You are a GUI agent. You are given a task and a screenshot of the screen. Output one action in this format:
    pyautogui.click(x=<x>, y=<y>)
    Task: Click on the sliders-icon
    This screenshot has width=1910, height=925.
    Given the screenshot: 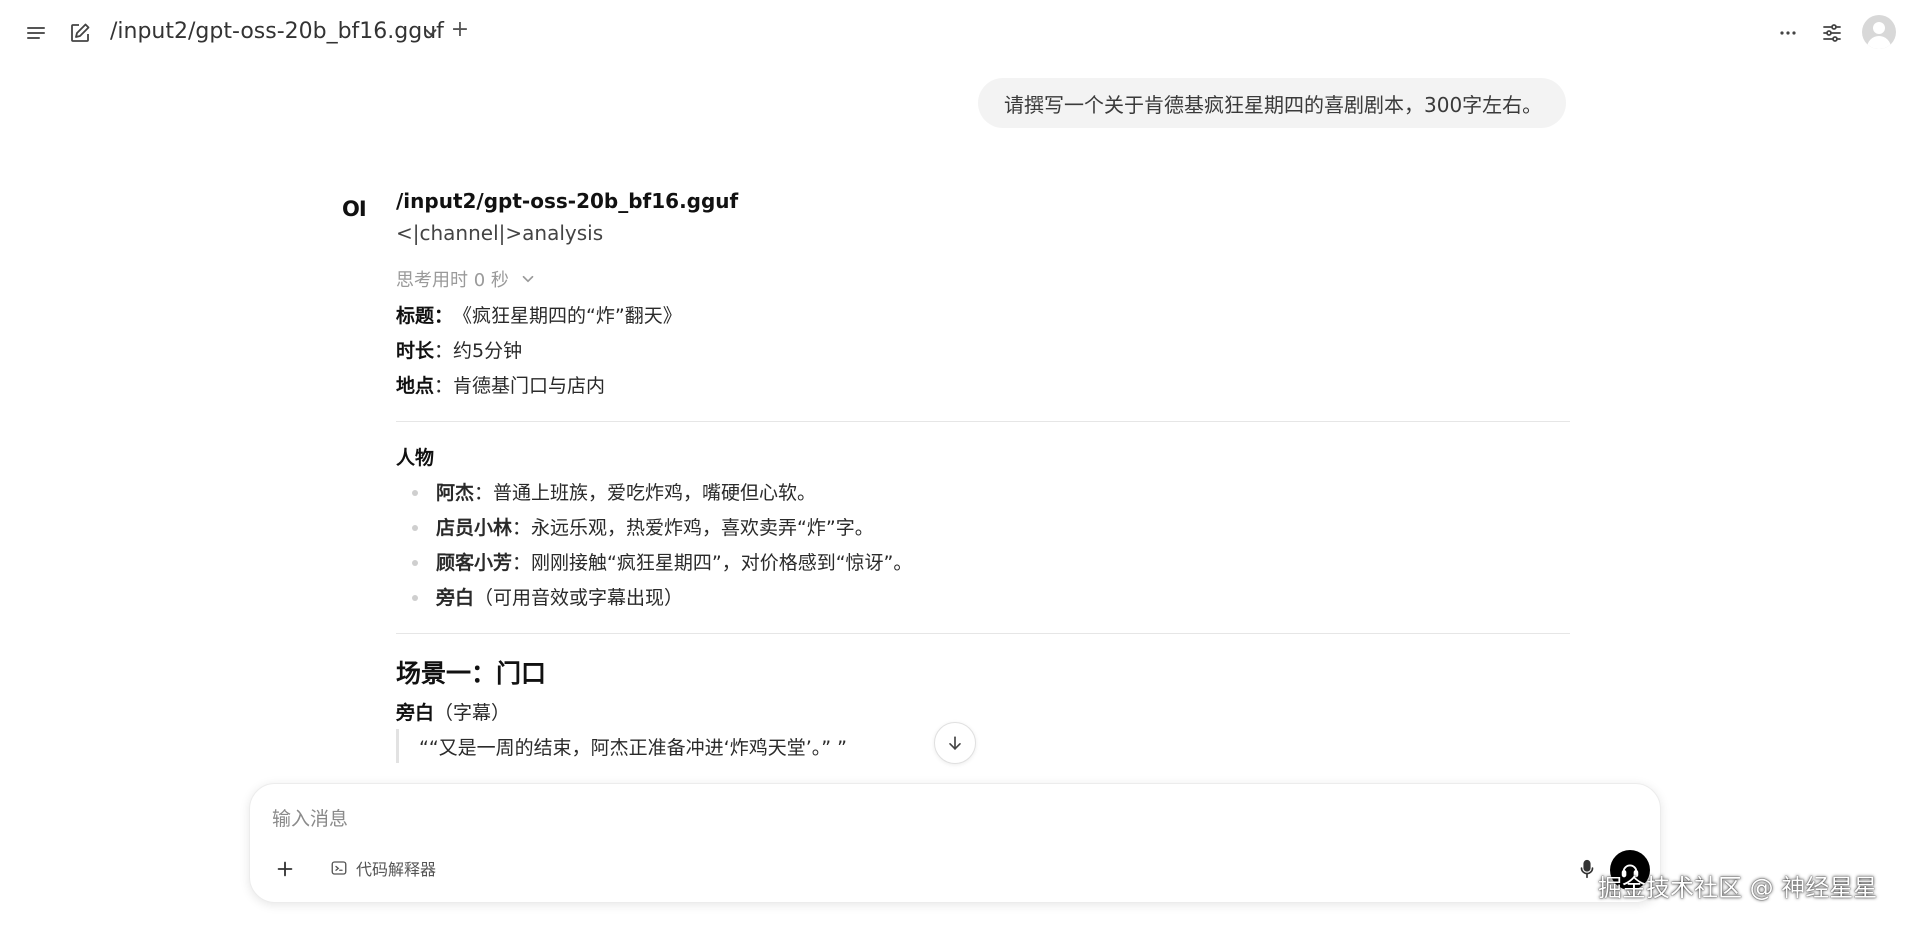 What is the action you would take?
    pyautogui.click(x=1832, y=33)
    